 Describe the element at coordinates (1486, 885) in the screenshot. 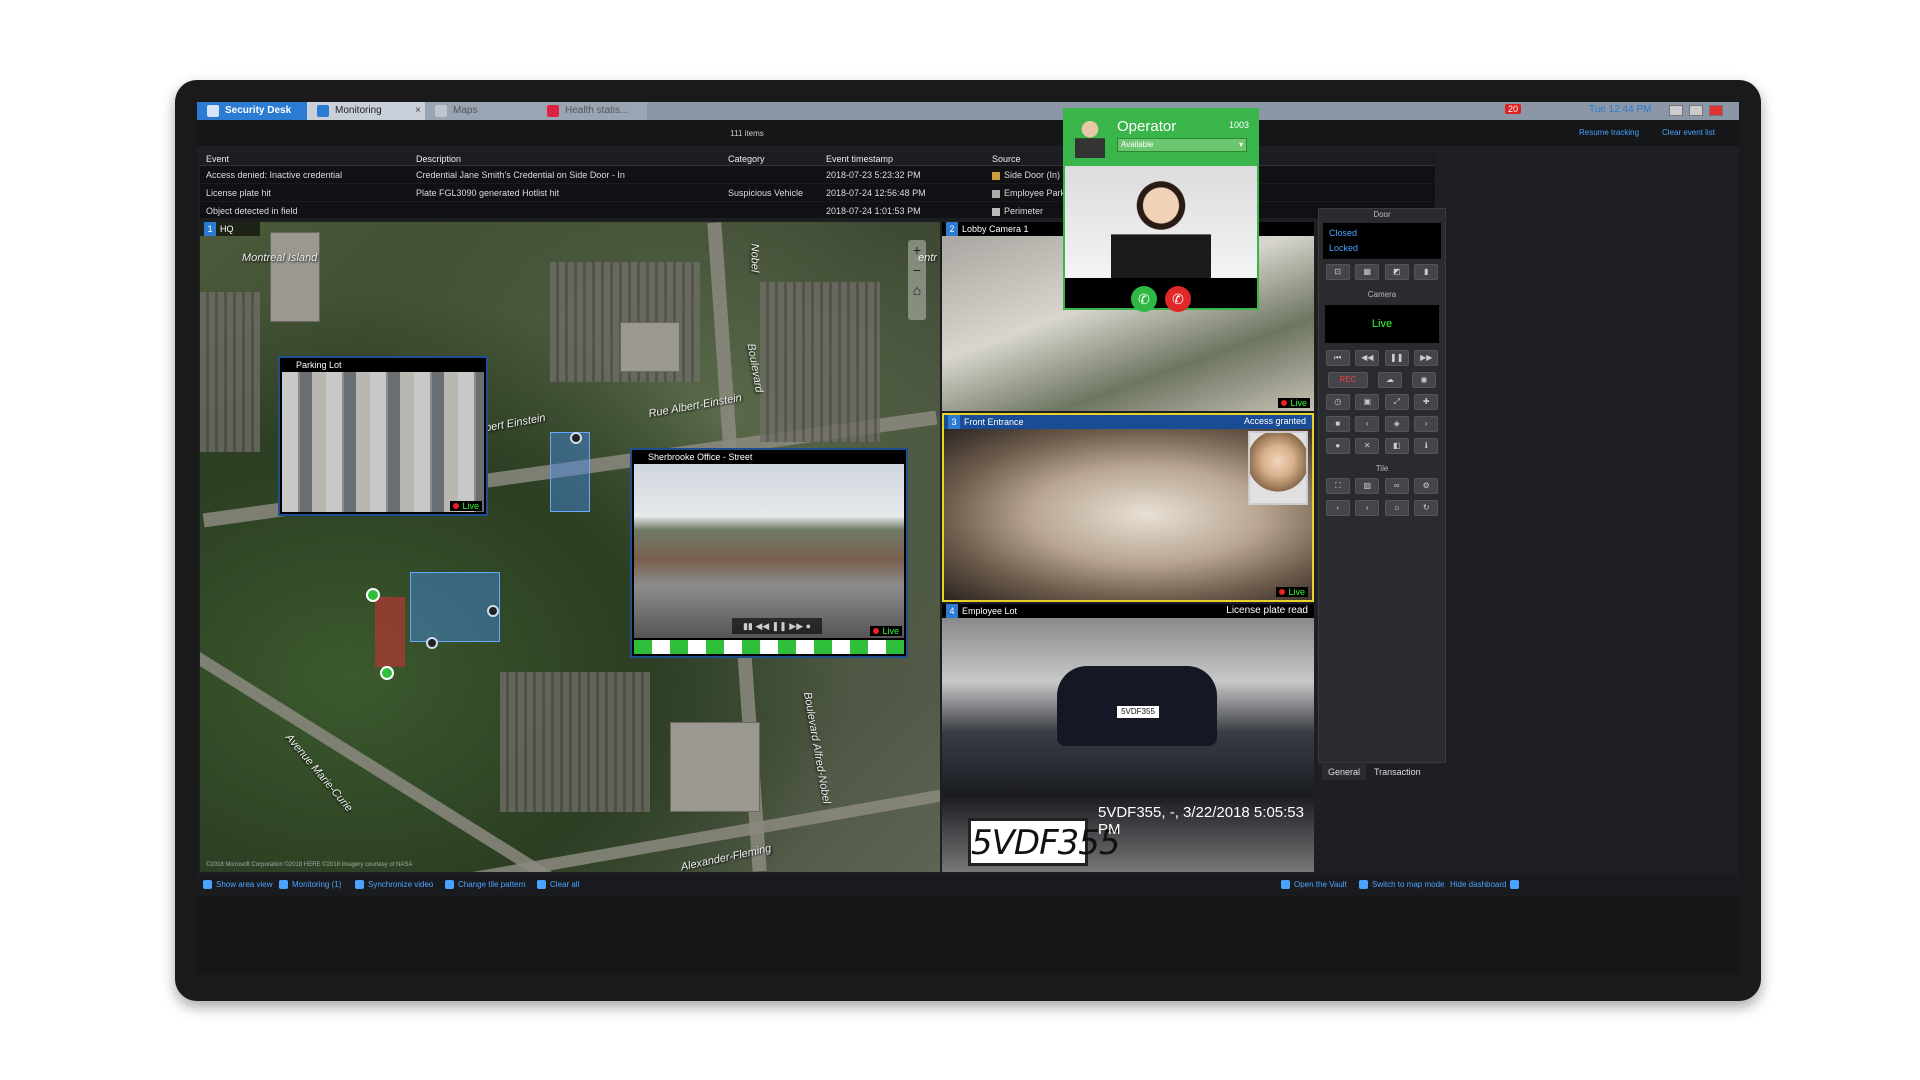

I see `hide-dashboard-button: Hide dashboard` at that location.